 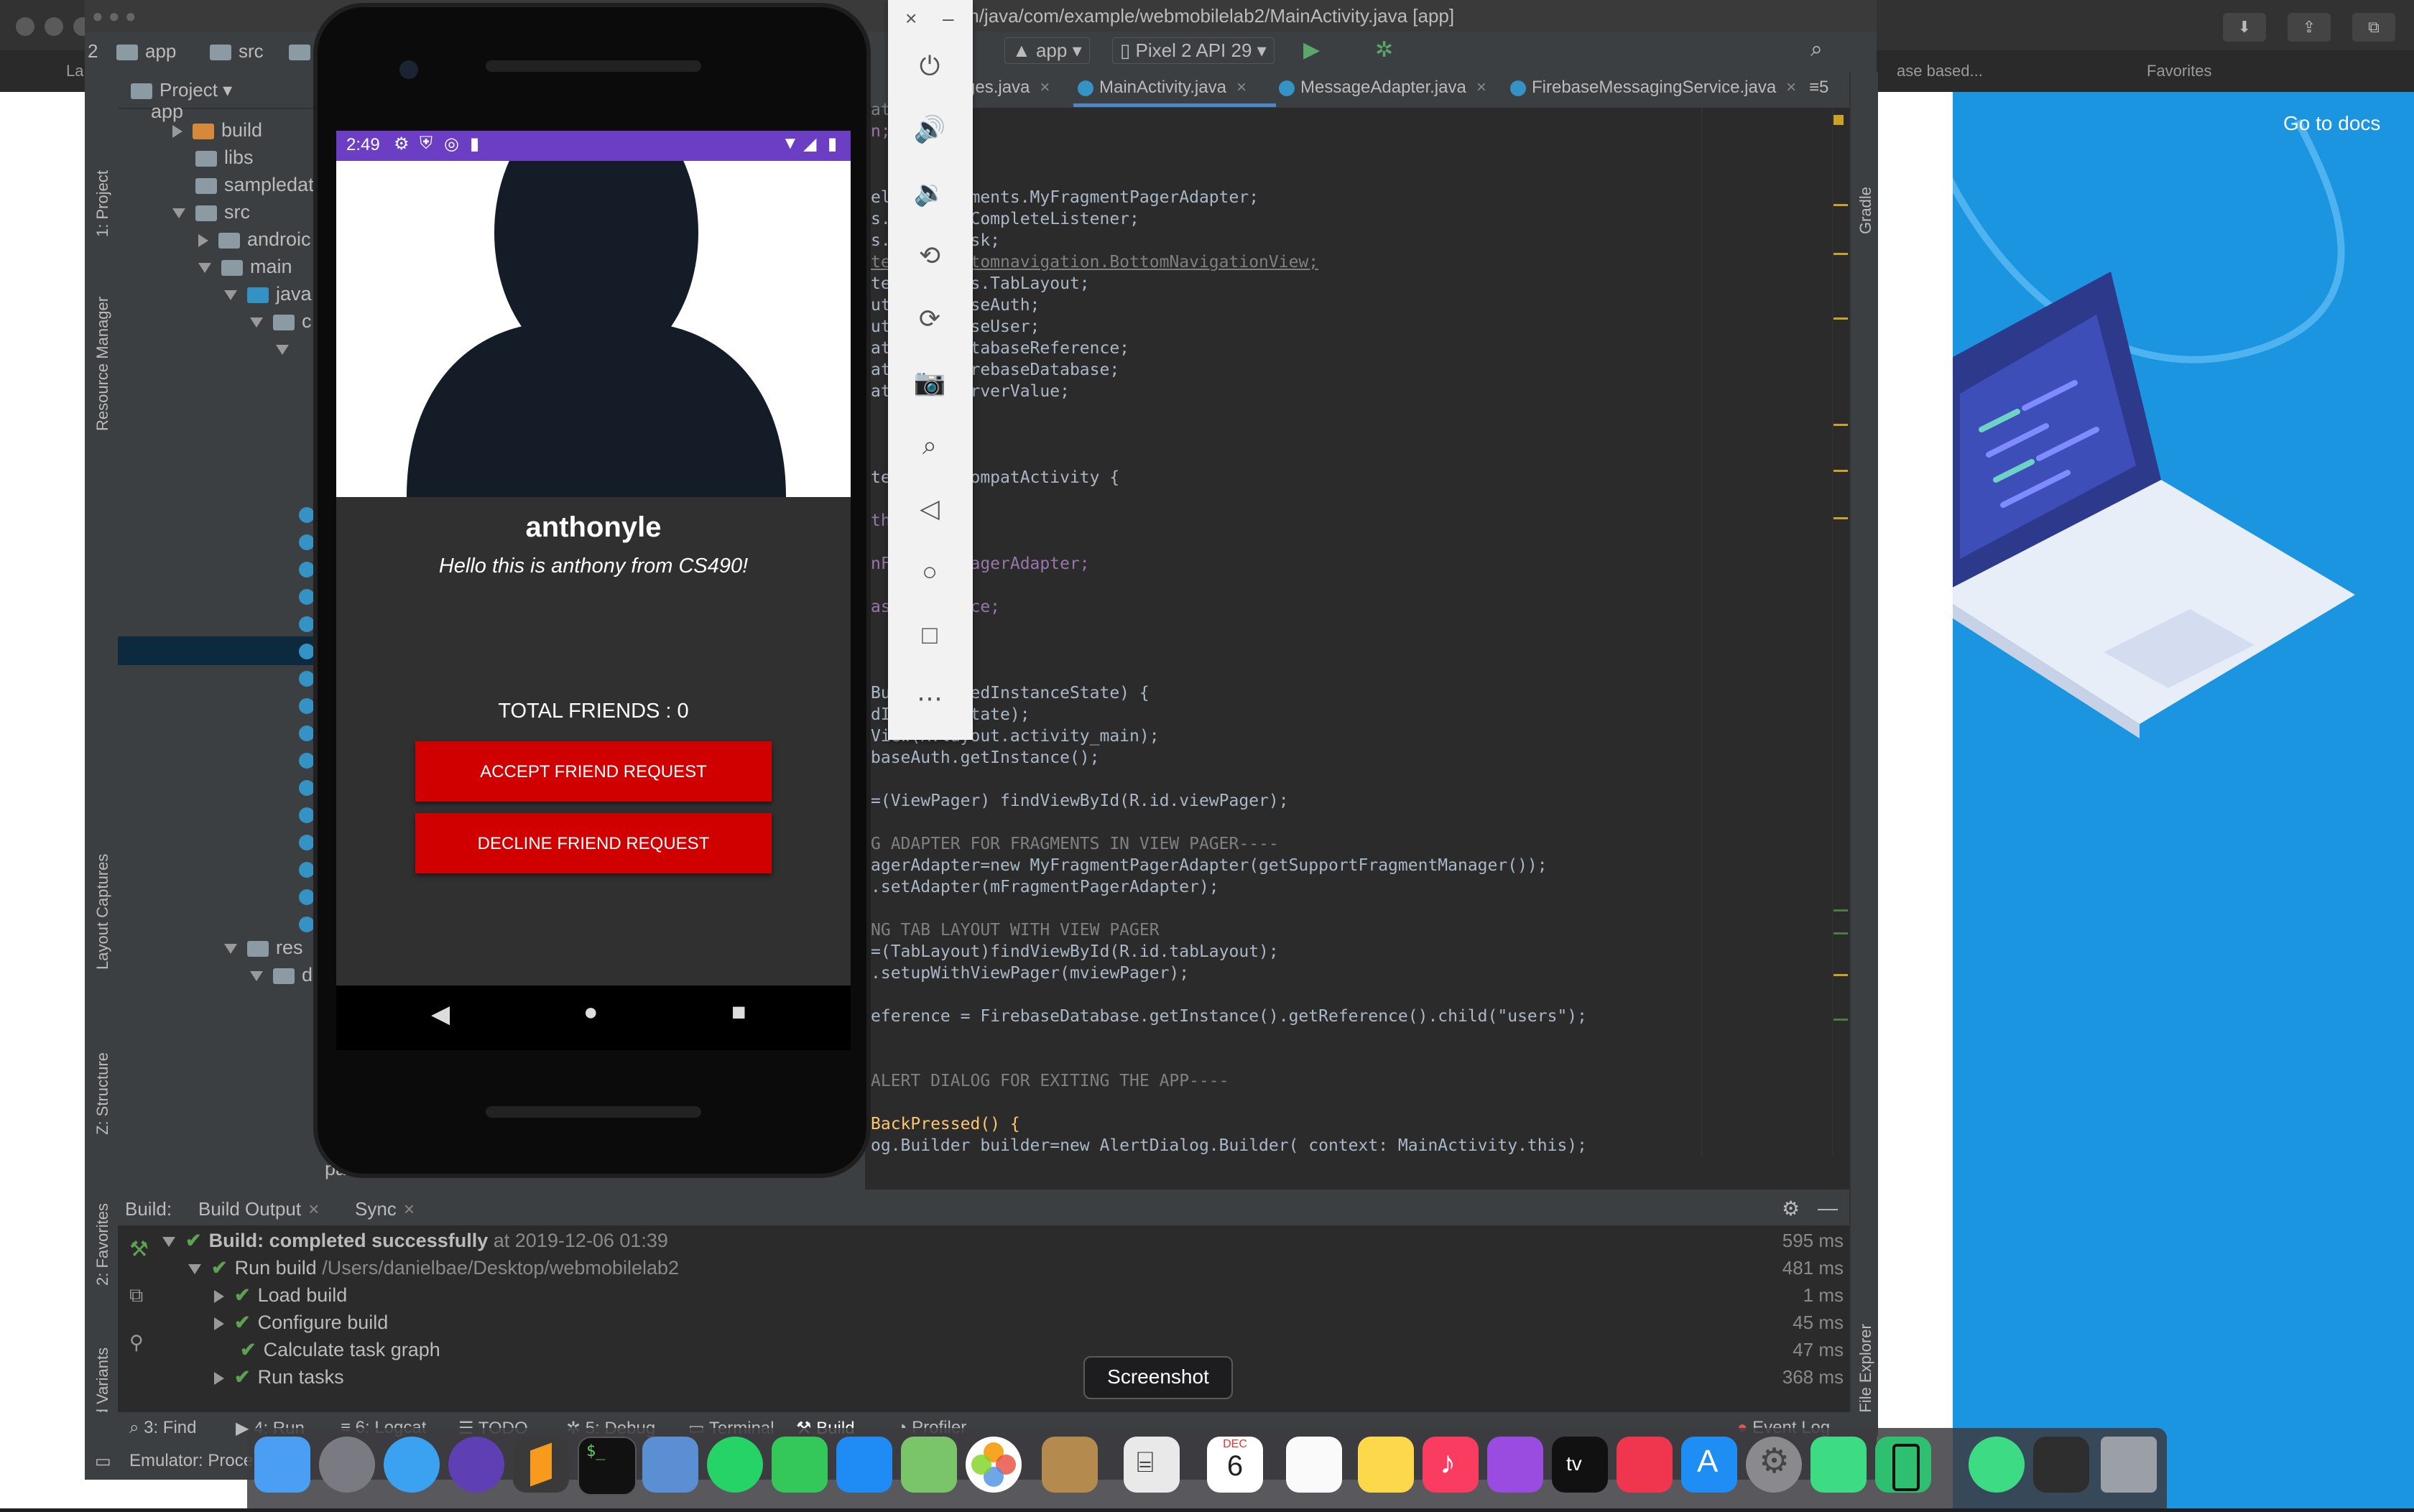 I want to click on go-to-docs-link: Go to docs, so click(x=2331, y=123).